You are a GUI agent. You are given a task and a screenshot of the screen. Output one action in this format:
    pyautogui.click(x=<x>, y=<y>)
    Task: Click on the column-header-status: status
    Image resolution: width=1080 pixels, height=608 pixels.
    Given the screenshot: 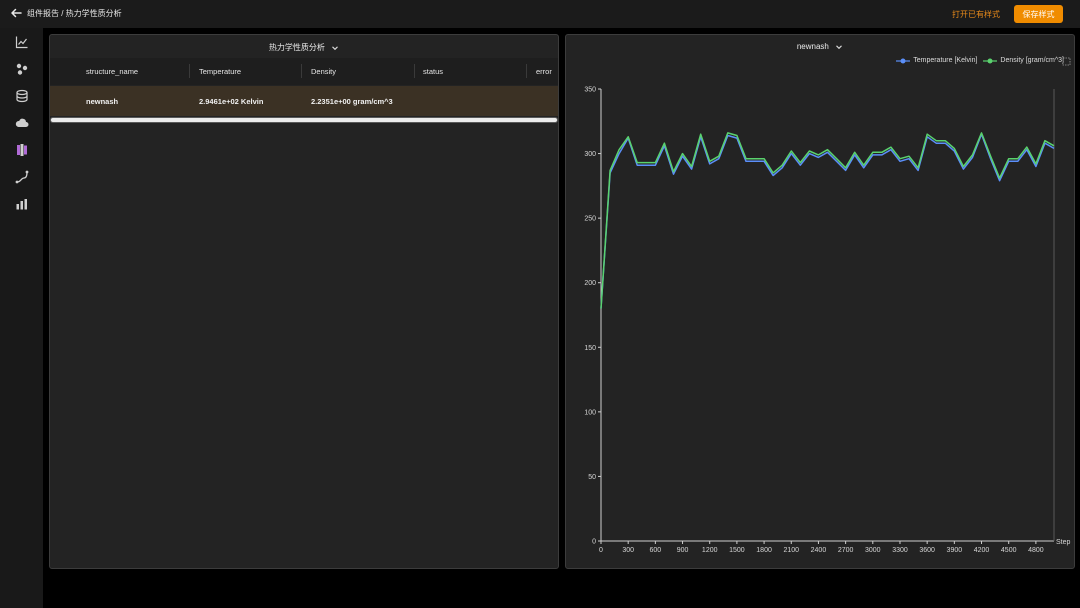 What is the action you would take?
    pyautogui.click(x=433, y=71)
    